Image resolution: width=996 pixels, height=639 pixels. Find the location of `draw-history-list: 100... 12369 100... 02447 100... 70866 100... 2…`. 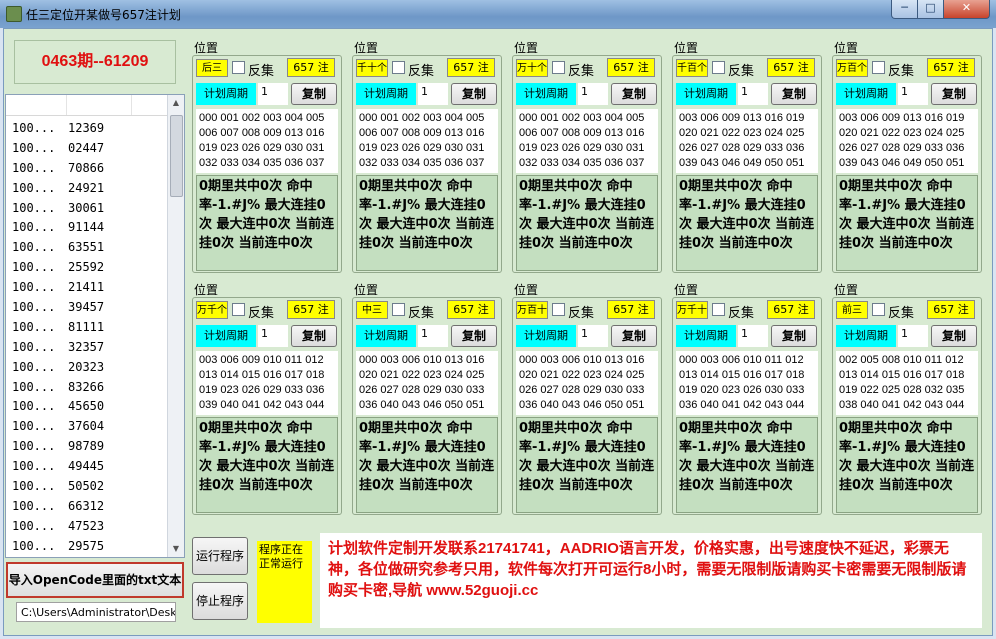

draw-history-list: 100... 12369 100... 02447 100... 70866 100... 2… is located at coordinates (95, 326).